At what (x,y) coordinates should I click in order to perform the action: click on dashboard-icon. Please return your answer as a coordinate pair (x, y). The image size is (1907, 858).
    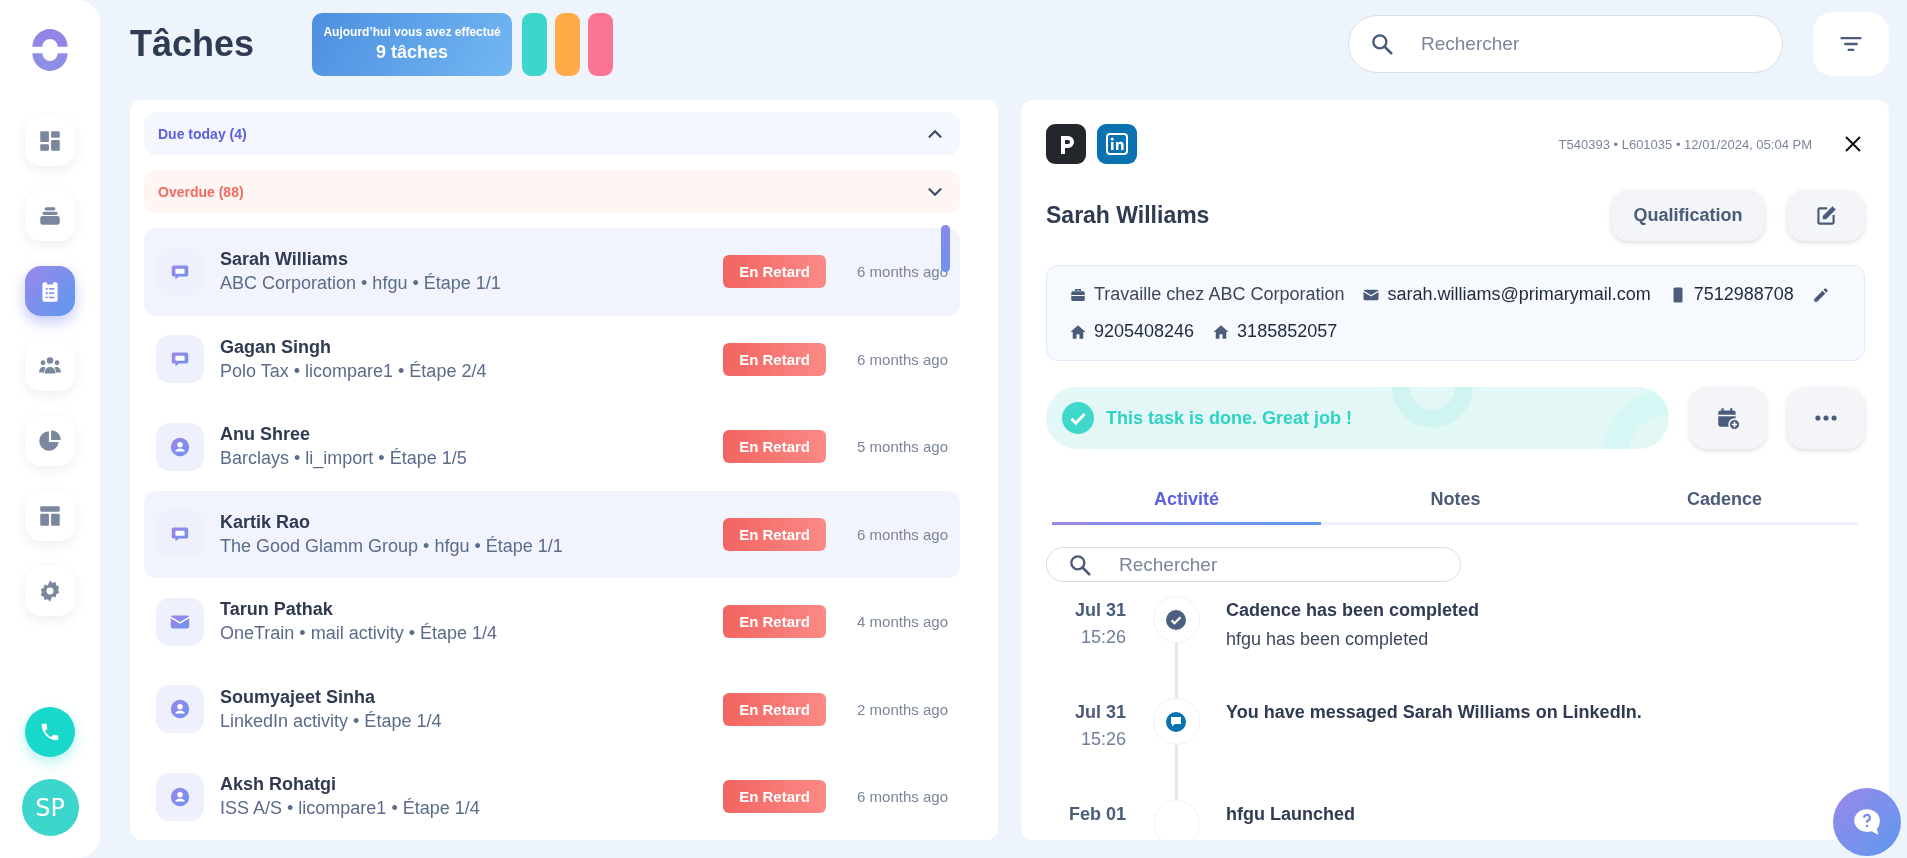
    Looking at the image, I should click on (50, 141).